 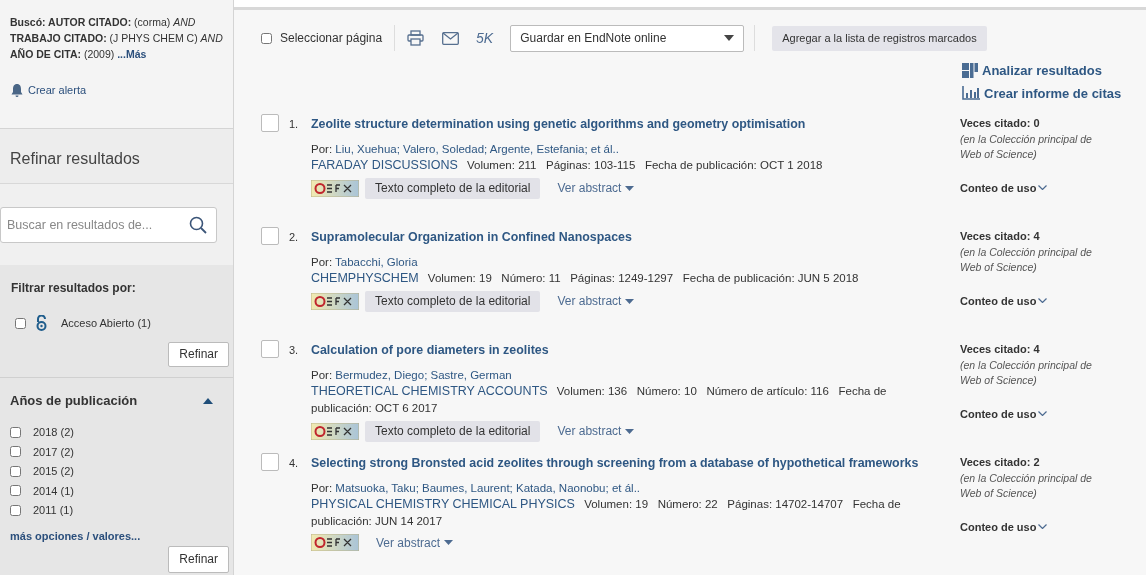 What do you see at coordinates (585, 278) in the screenshot?
I see `source-line: CHEMPHYSCHEM Volumen: 19 Número: 11 Páginas: 1249-1297 Fecha de publicación: JUN 5 2018` at bounding box center [585, 278].